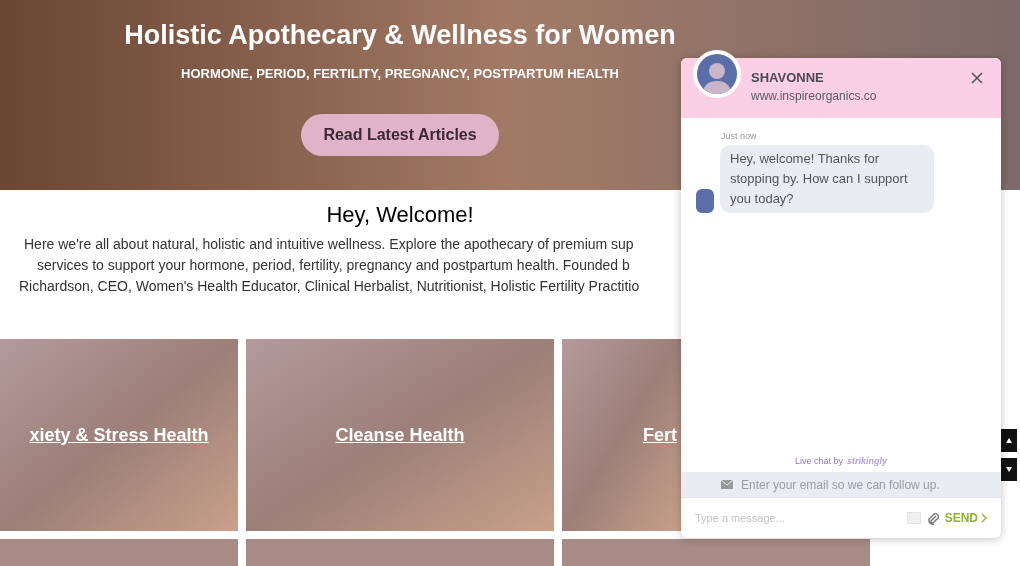  What do you see at coordinates (932, 518) in the screenshot?
I see `paperclip-icon` at bounding box center [932, 518].